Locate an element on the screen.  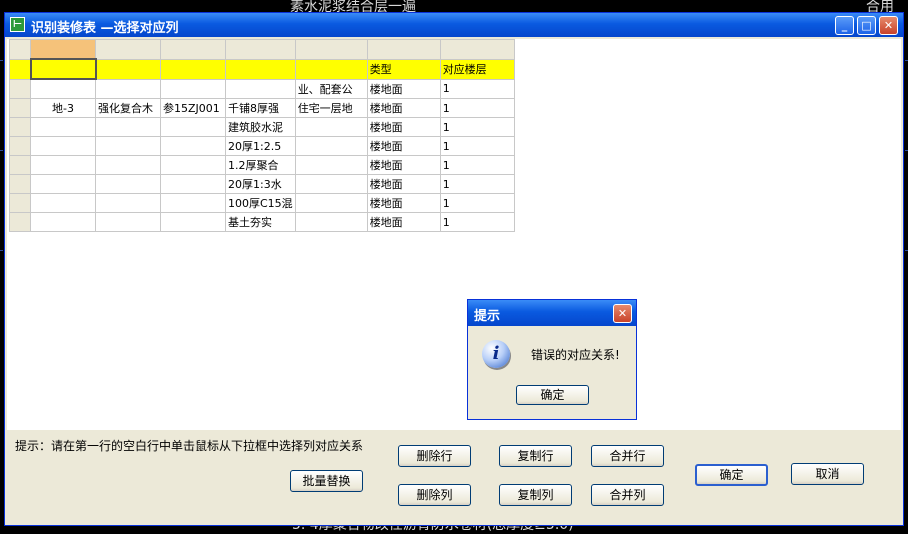
minimize-button: _ is located at coordinates (844, 25).